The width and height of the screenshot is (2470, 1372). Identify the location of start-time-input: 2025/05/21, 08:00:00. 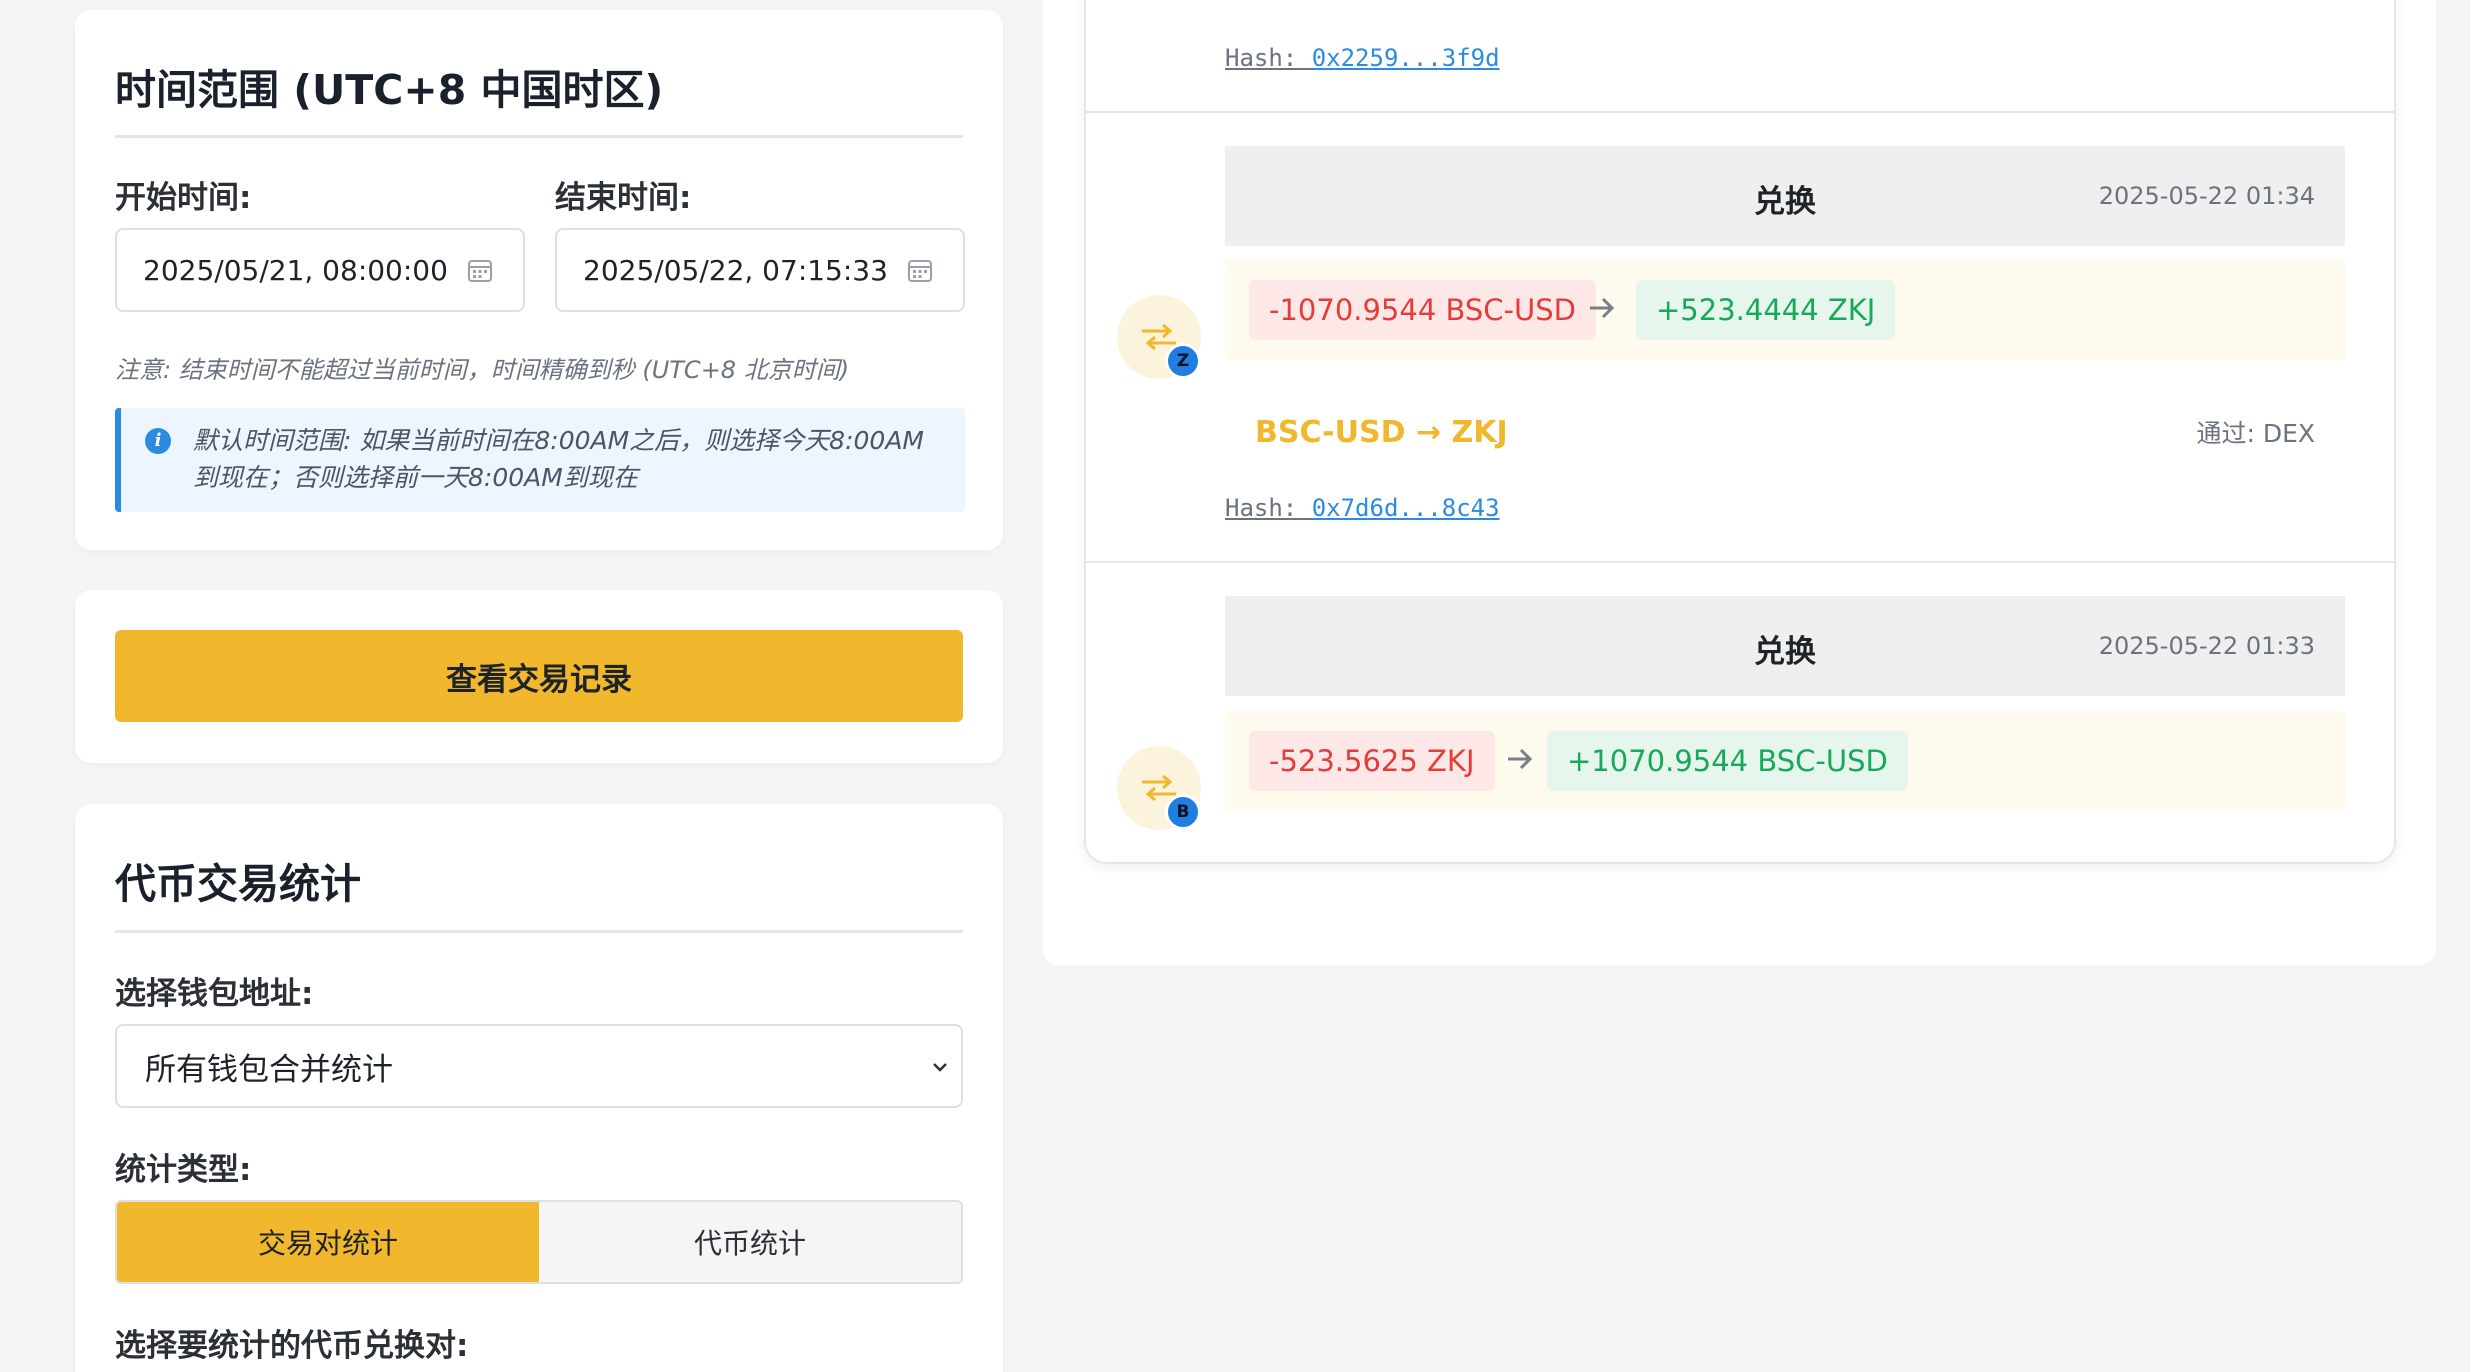
(320, 270).